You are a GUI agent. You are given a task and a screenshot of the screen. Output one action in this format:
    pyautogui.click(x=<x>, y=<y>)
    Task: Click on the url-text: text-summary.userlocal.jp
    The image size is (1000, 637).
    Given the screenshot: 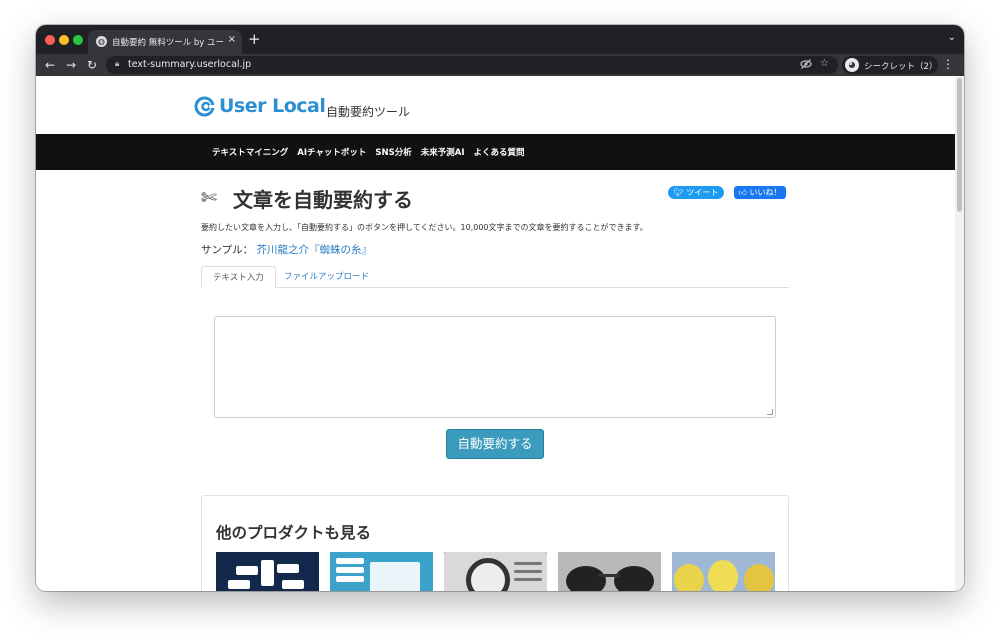 What is the action you would take?
    pyautogui.click(x=189, y=64)
    